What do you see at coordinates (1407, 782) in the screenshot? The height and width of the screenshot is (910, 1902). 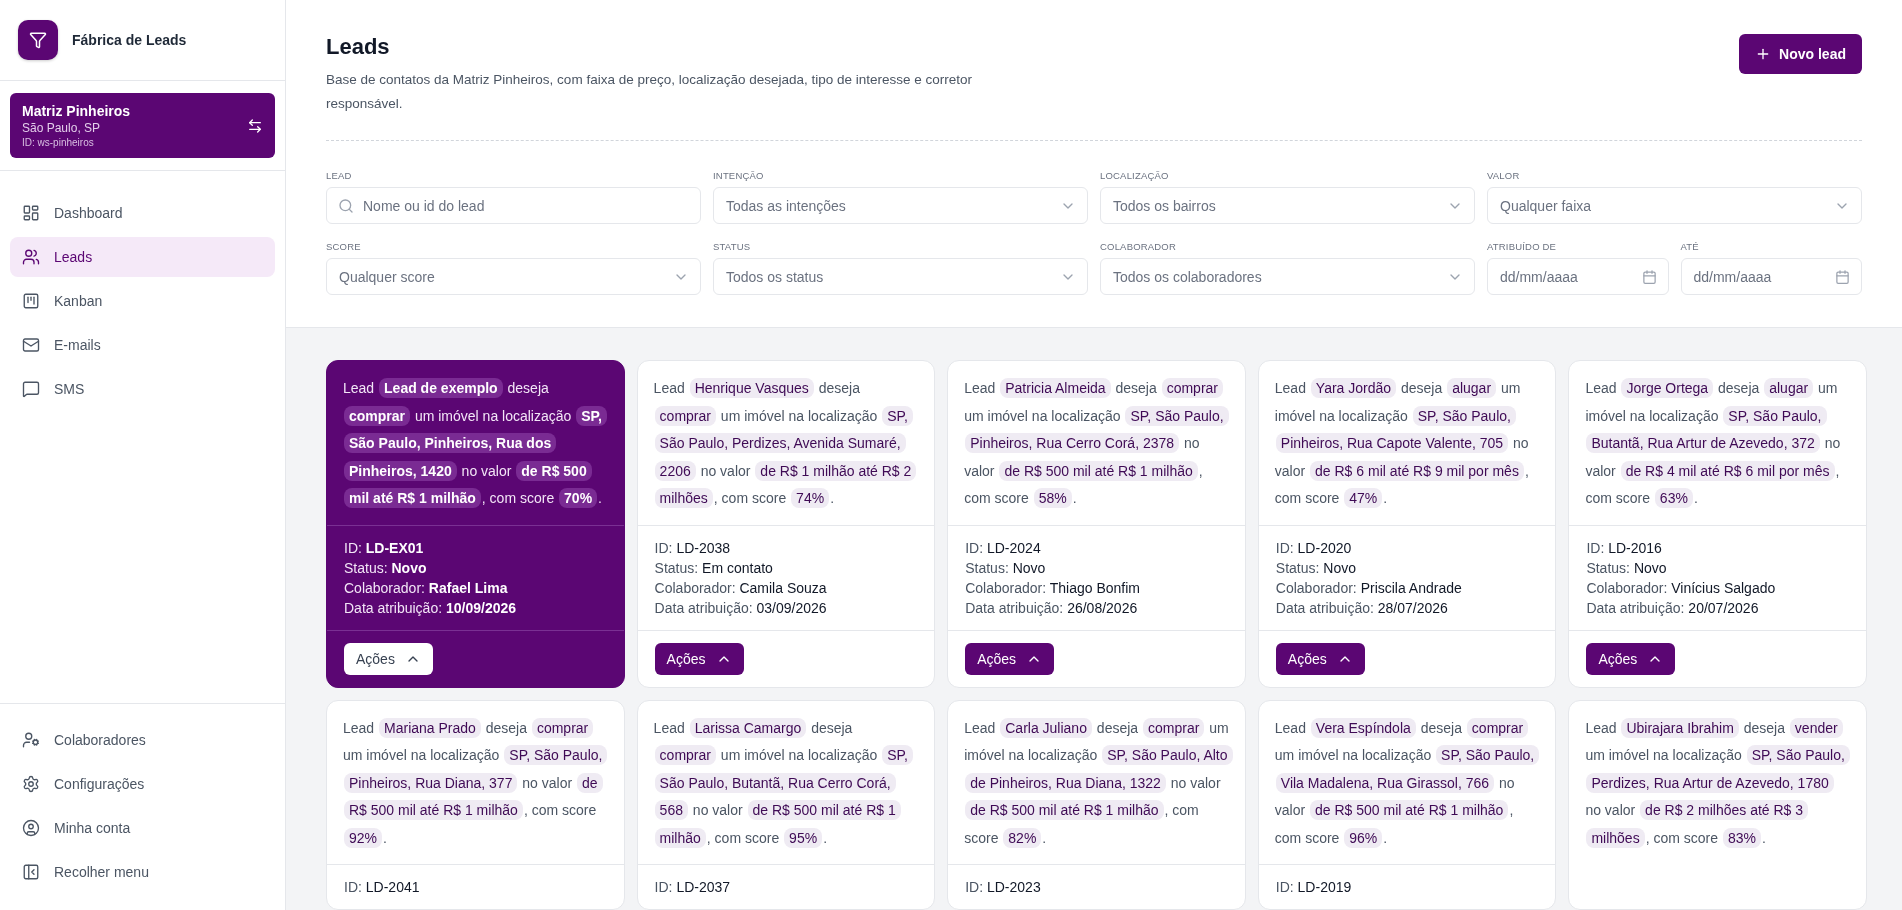 I see `lead-sentence: Lead Vera Espíndola deseja comprar um imóvel na localização SP, São Paulo, Vila Madalena, Rua Girassol, 766 no valor de R$ 500 mil até R$ 1 milhão , com score 96% .` at bounding box center [1407, 782].